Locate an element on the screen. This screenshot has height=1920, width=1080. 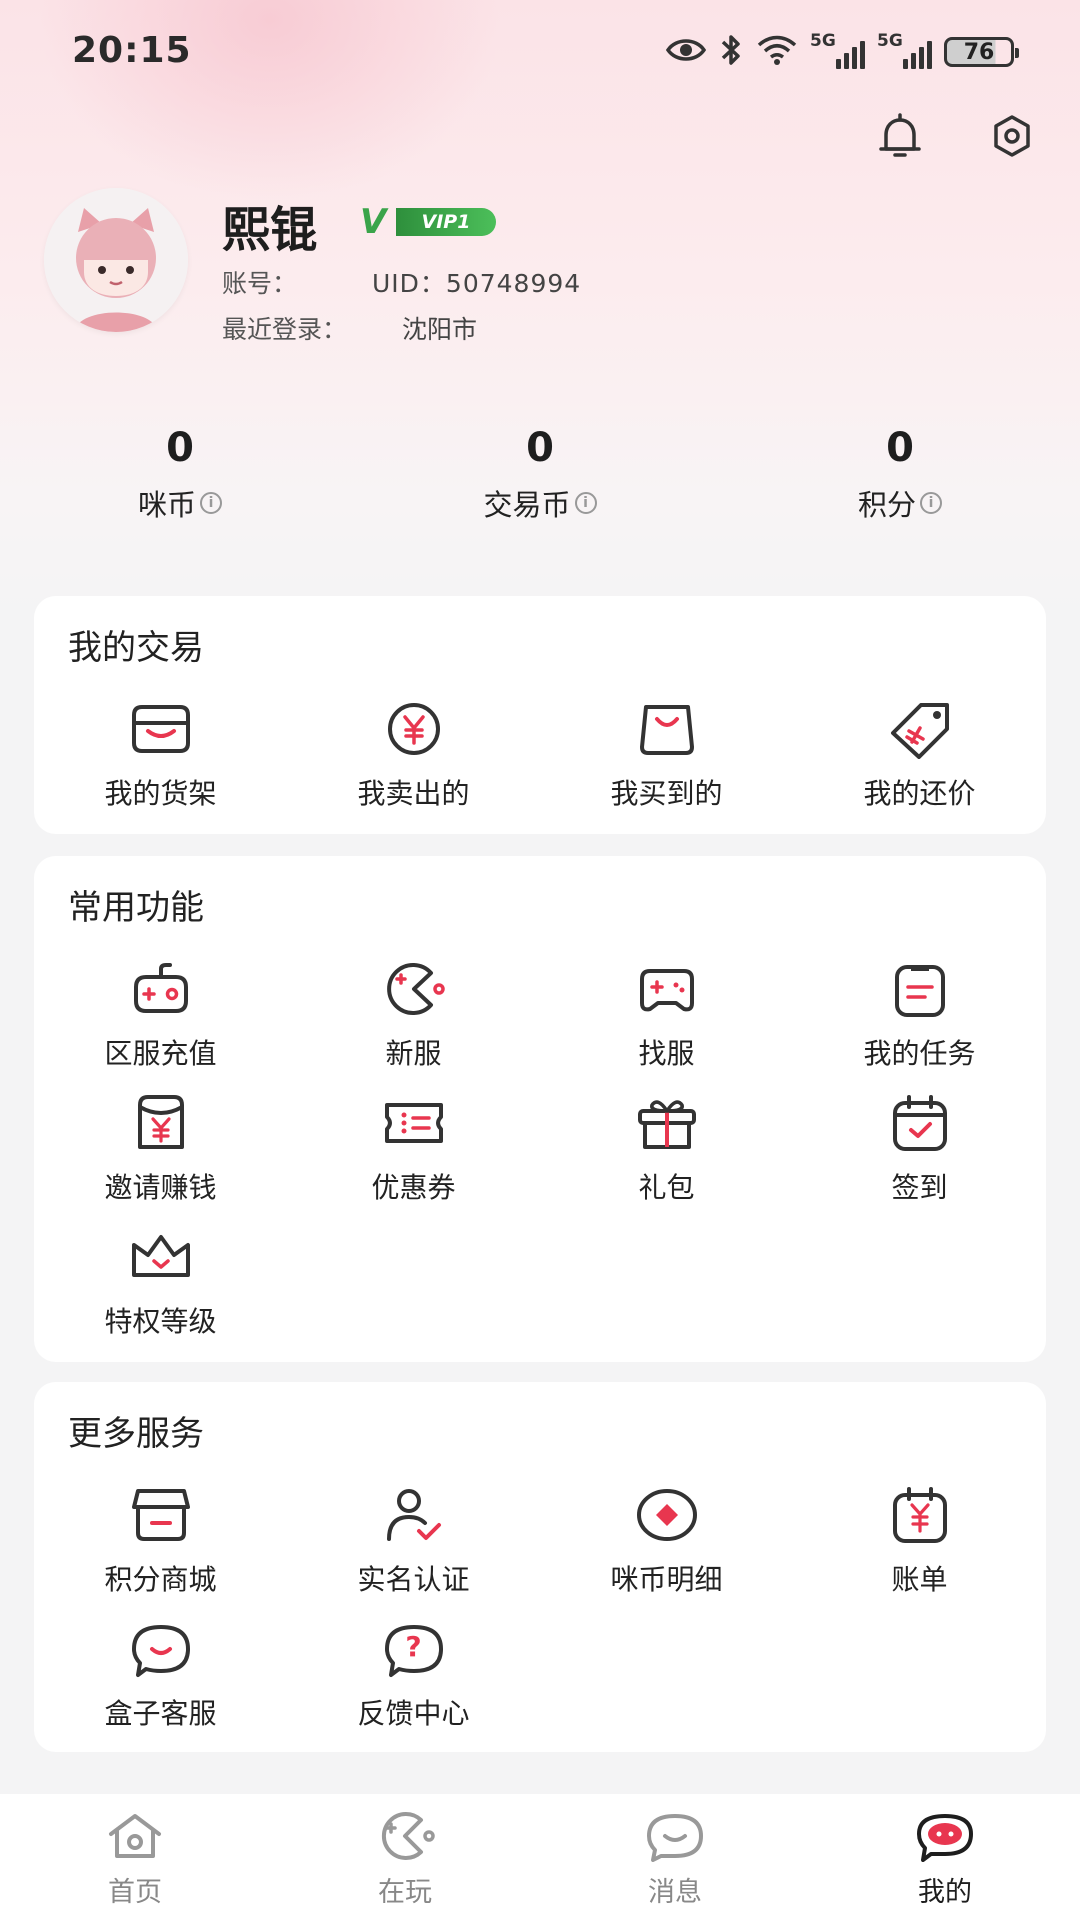
grid-item-privilege-level: 特权等级 is located at coordinates (160, 1282).